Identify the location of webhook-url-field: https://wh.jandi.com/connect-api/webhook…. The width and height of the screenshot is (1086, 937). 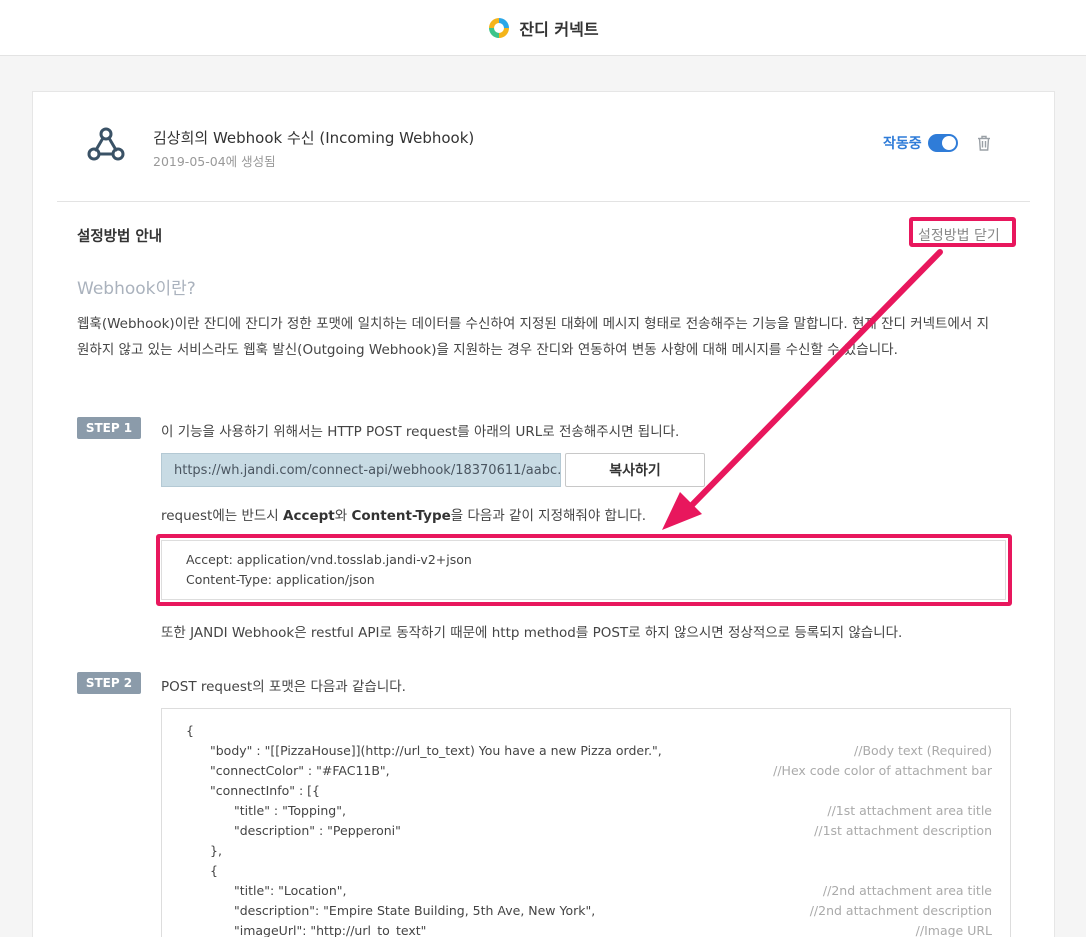
(361, 470).